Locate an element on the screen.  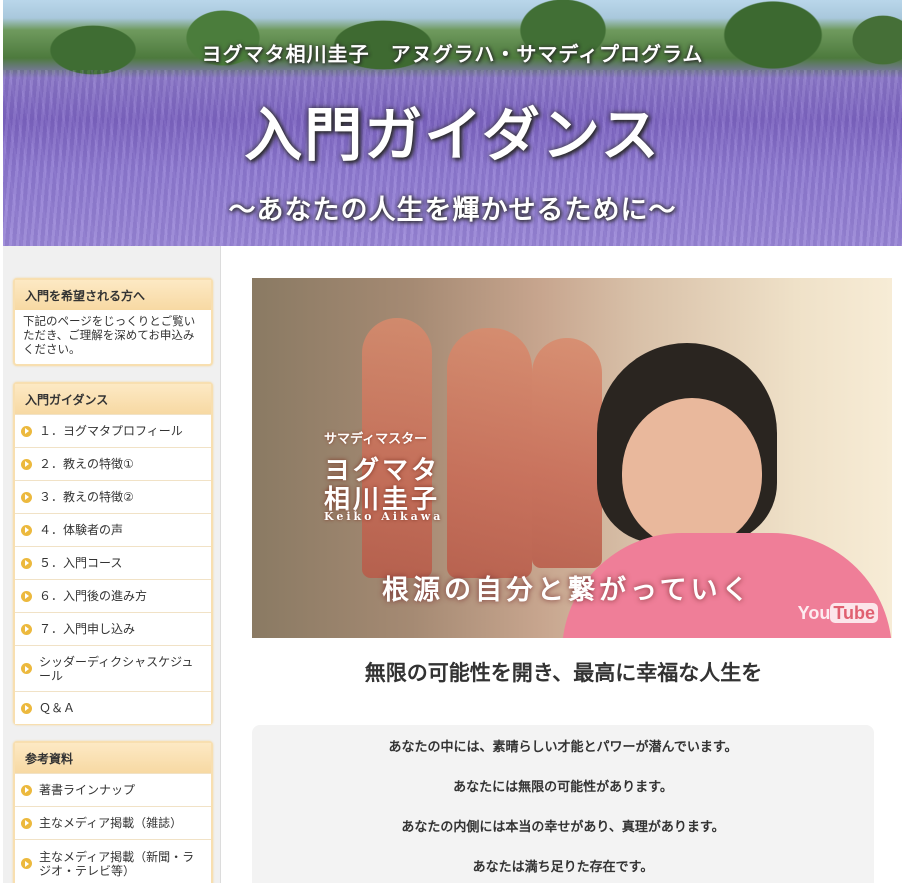
menu-item-label: ４．体験者の声 is located at coordinates (81, 530).